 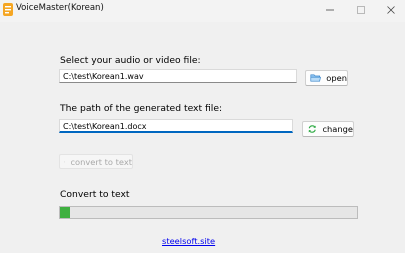 I want to click on input-file-label: Select your audio or video file:, so click(x=130, y=60).